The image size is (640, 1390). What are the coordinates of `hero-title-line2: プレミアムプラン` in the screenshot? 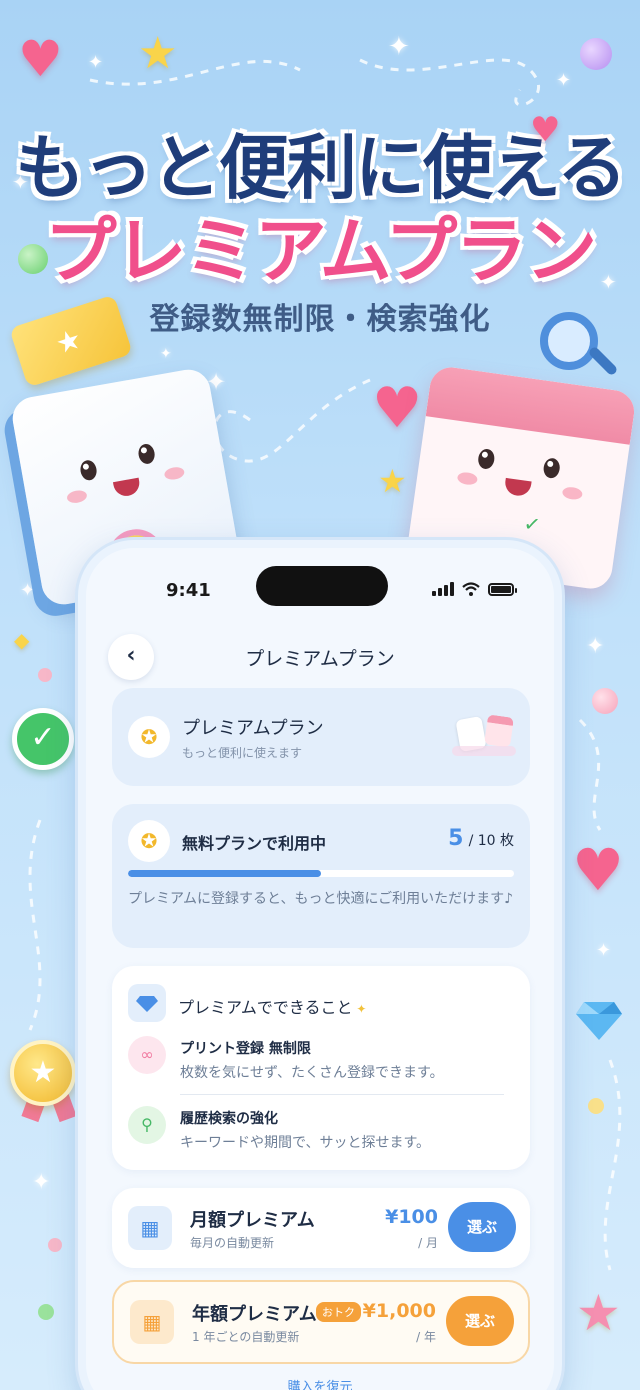 It's located at (321, 251).